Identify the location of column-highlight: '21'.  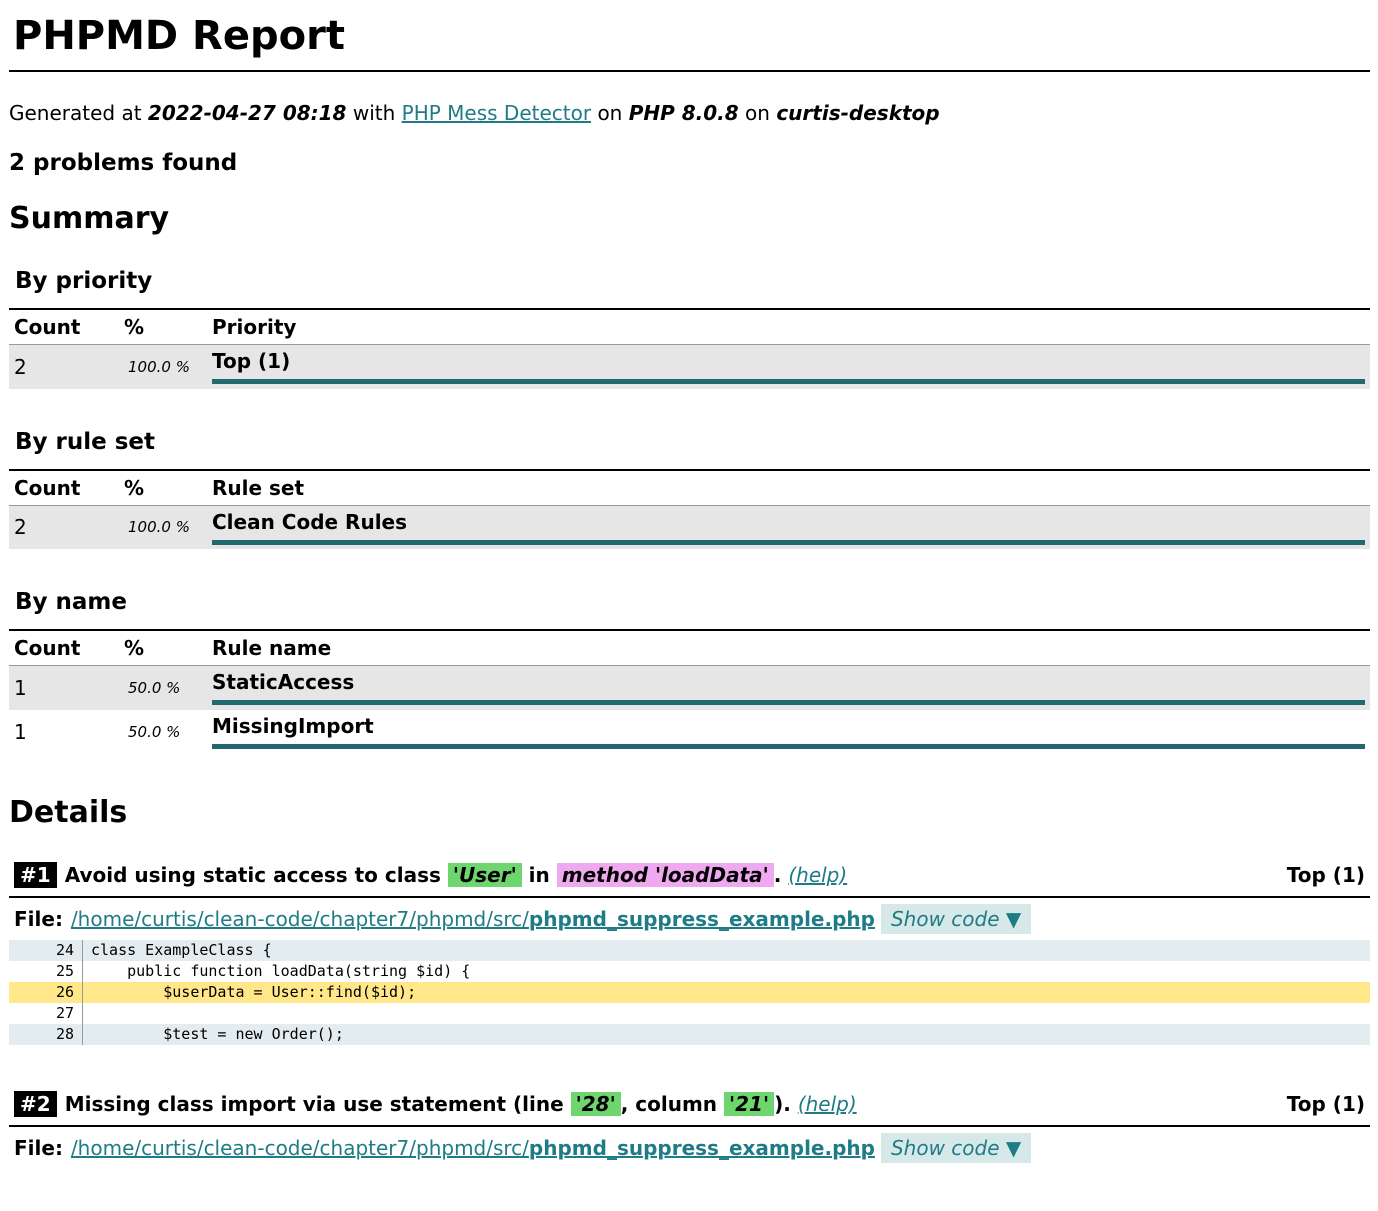
(749, 1103).